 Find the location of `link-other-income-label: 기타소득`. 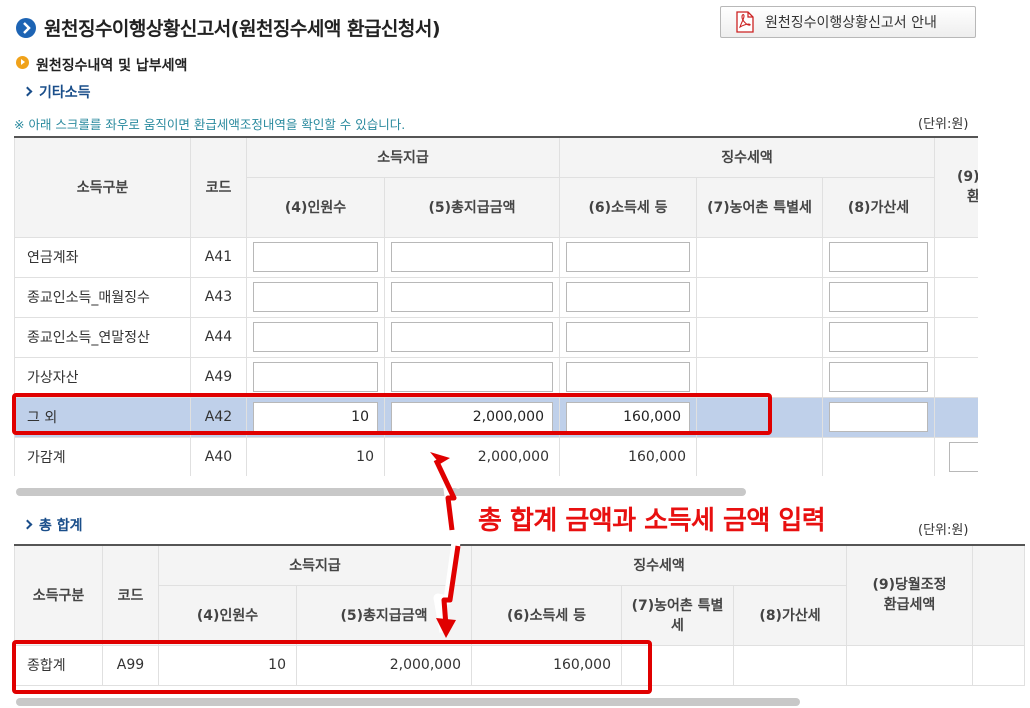

link-other-income-label: 기타소득 is located at coordinates (65, 93).